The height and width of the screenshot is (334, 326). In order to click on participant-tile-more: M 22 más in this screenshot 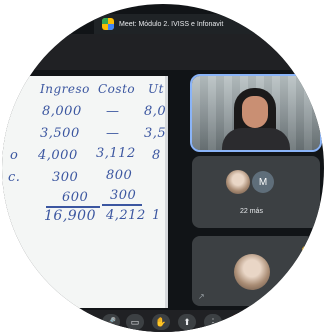, I will do `click(256, 192)`.